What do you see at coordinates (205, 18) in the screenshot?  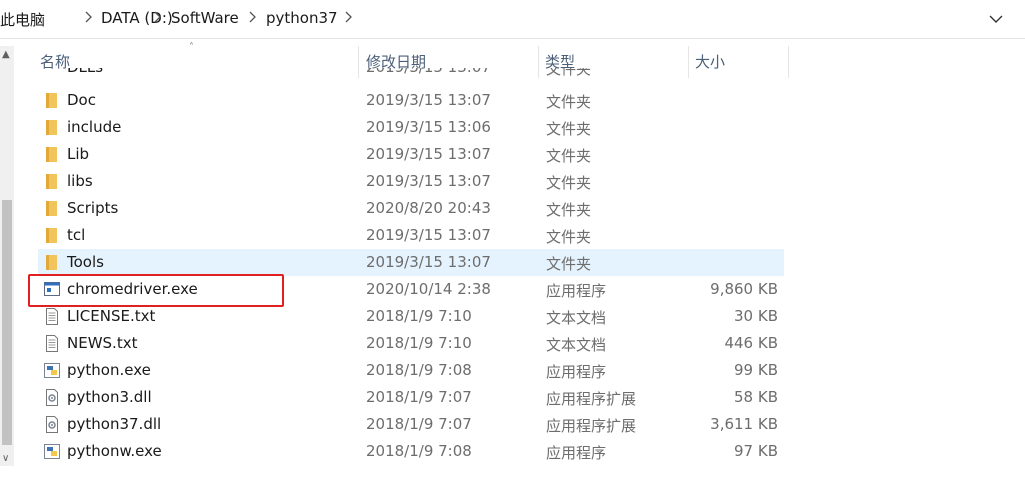 I see `breadcrumb-software: SoftWare` at bounding box center [205, 18].